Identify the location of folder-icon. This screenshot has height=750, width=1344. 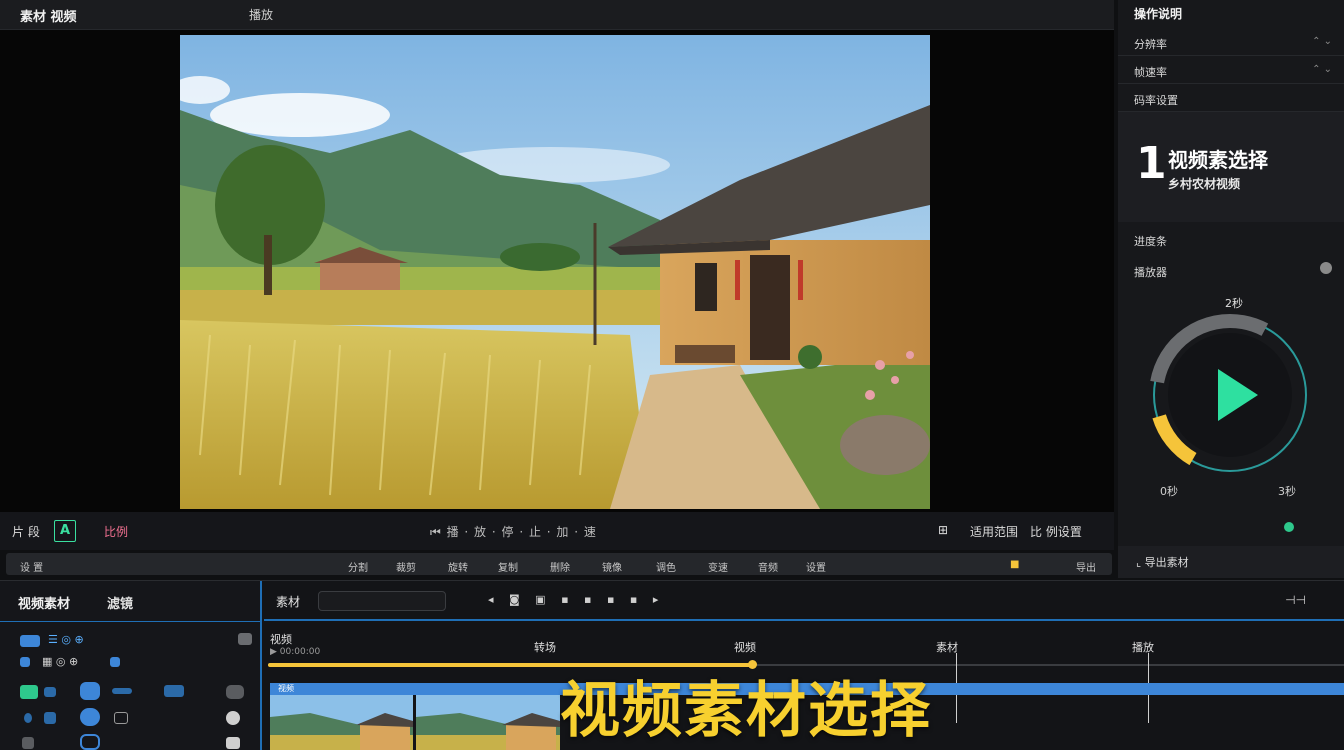
(30, 641).